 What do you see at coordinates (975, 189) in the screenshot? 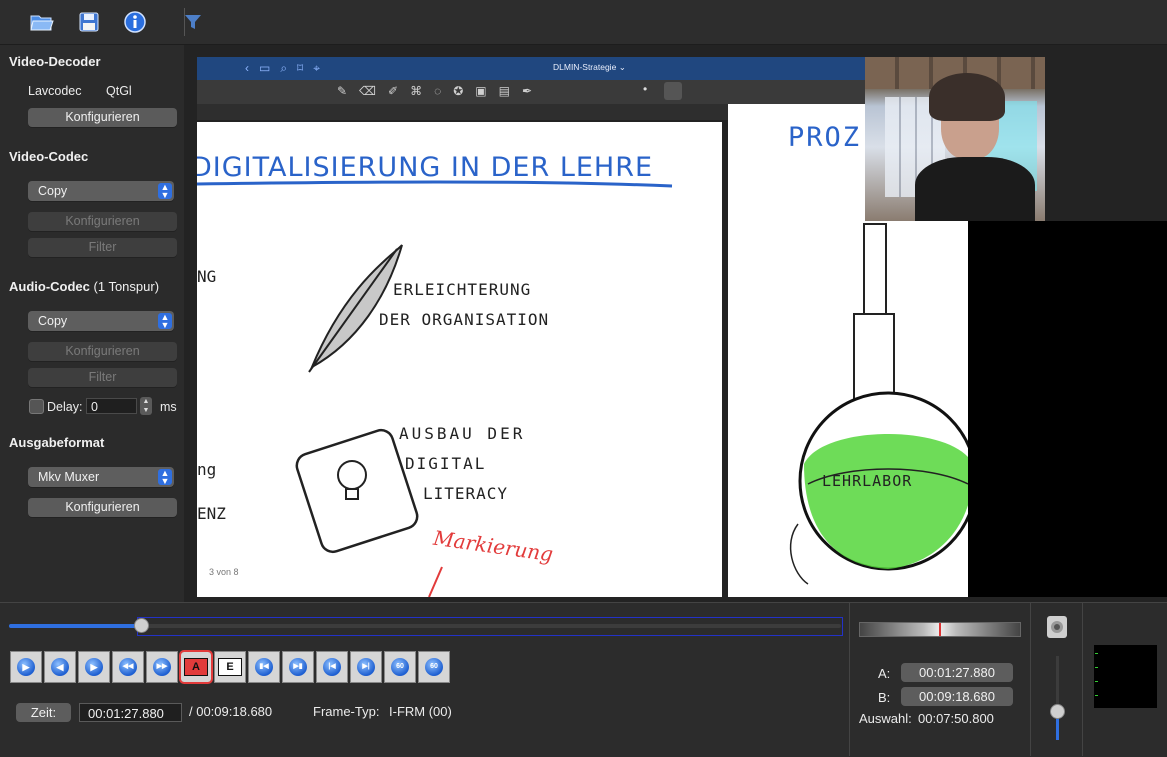
I see `webcam-person-body` at bounding box center [975, 189].